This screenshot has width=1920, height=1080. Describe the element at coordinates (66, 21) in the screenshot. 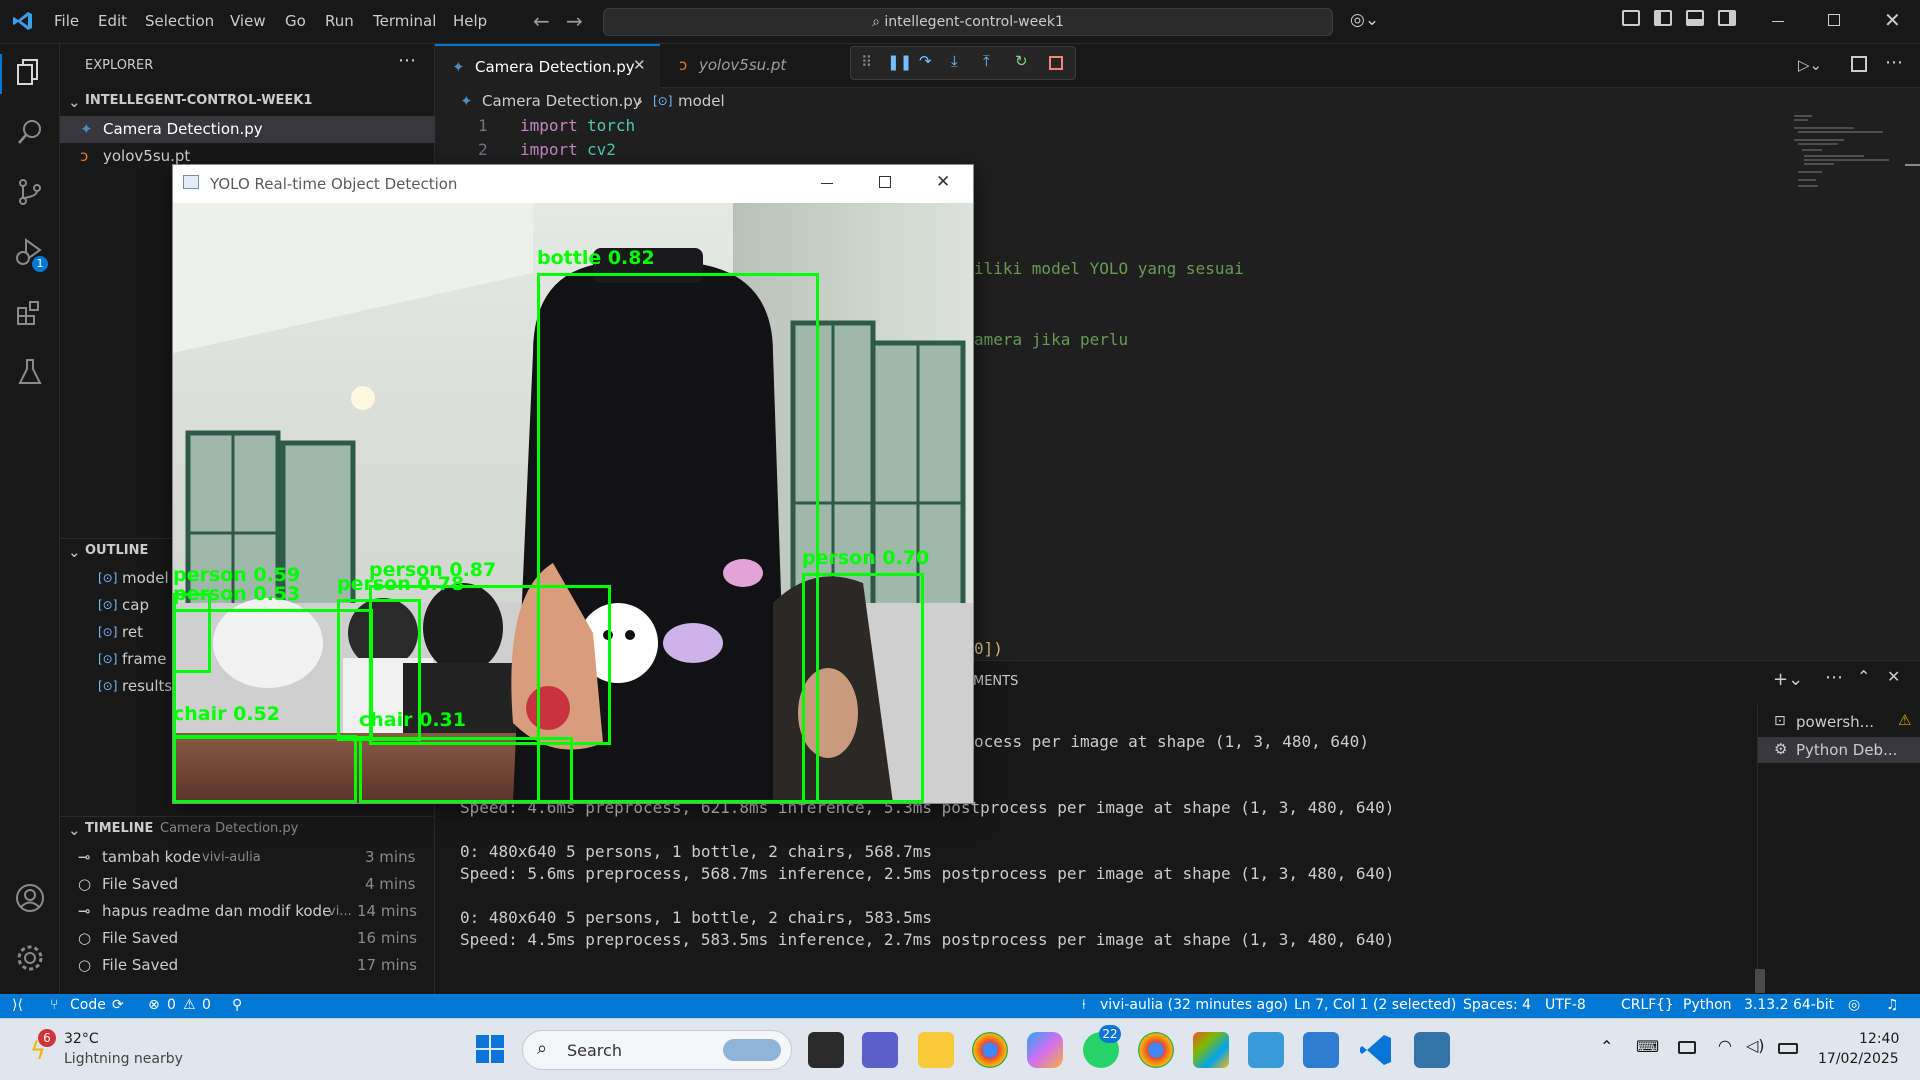

I see `menu-file: File` at that location.